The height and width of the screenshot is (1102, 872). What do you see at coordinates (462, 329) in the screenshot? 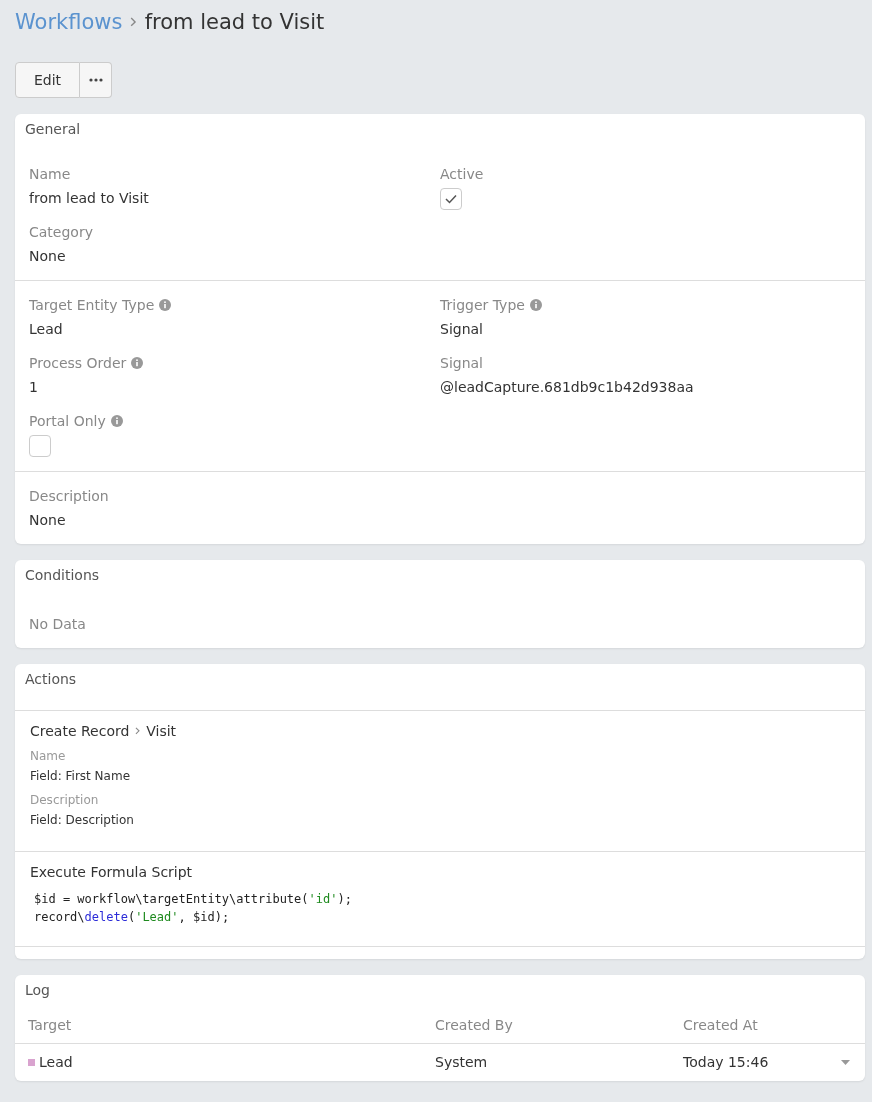
I see `field-value: Signal` at bounding box center [462, 329].